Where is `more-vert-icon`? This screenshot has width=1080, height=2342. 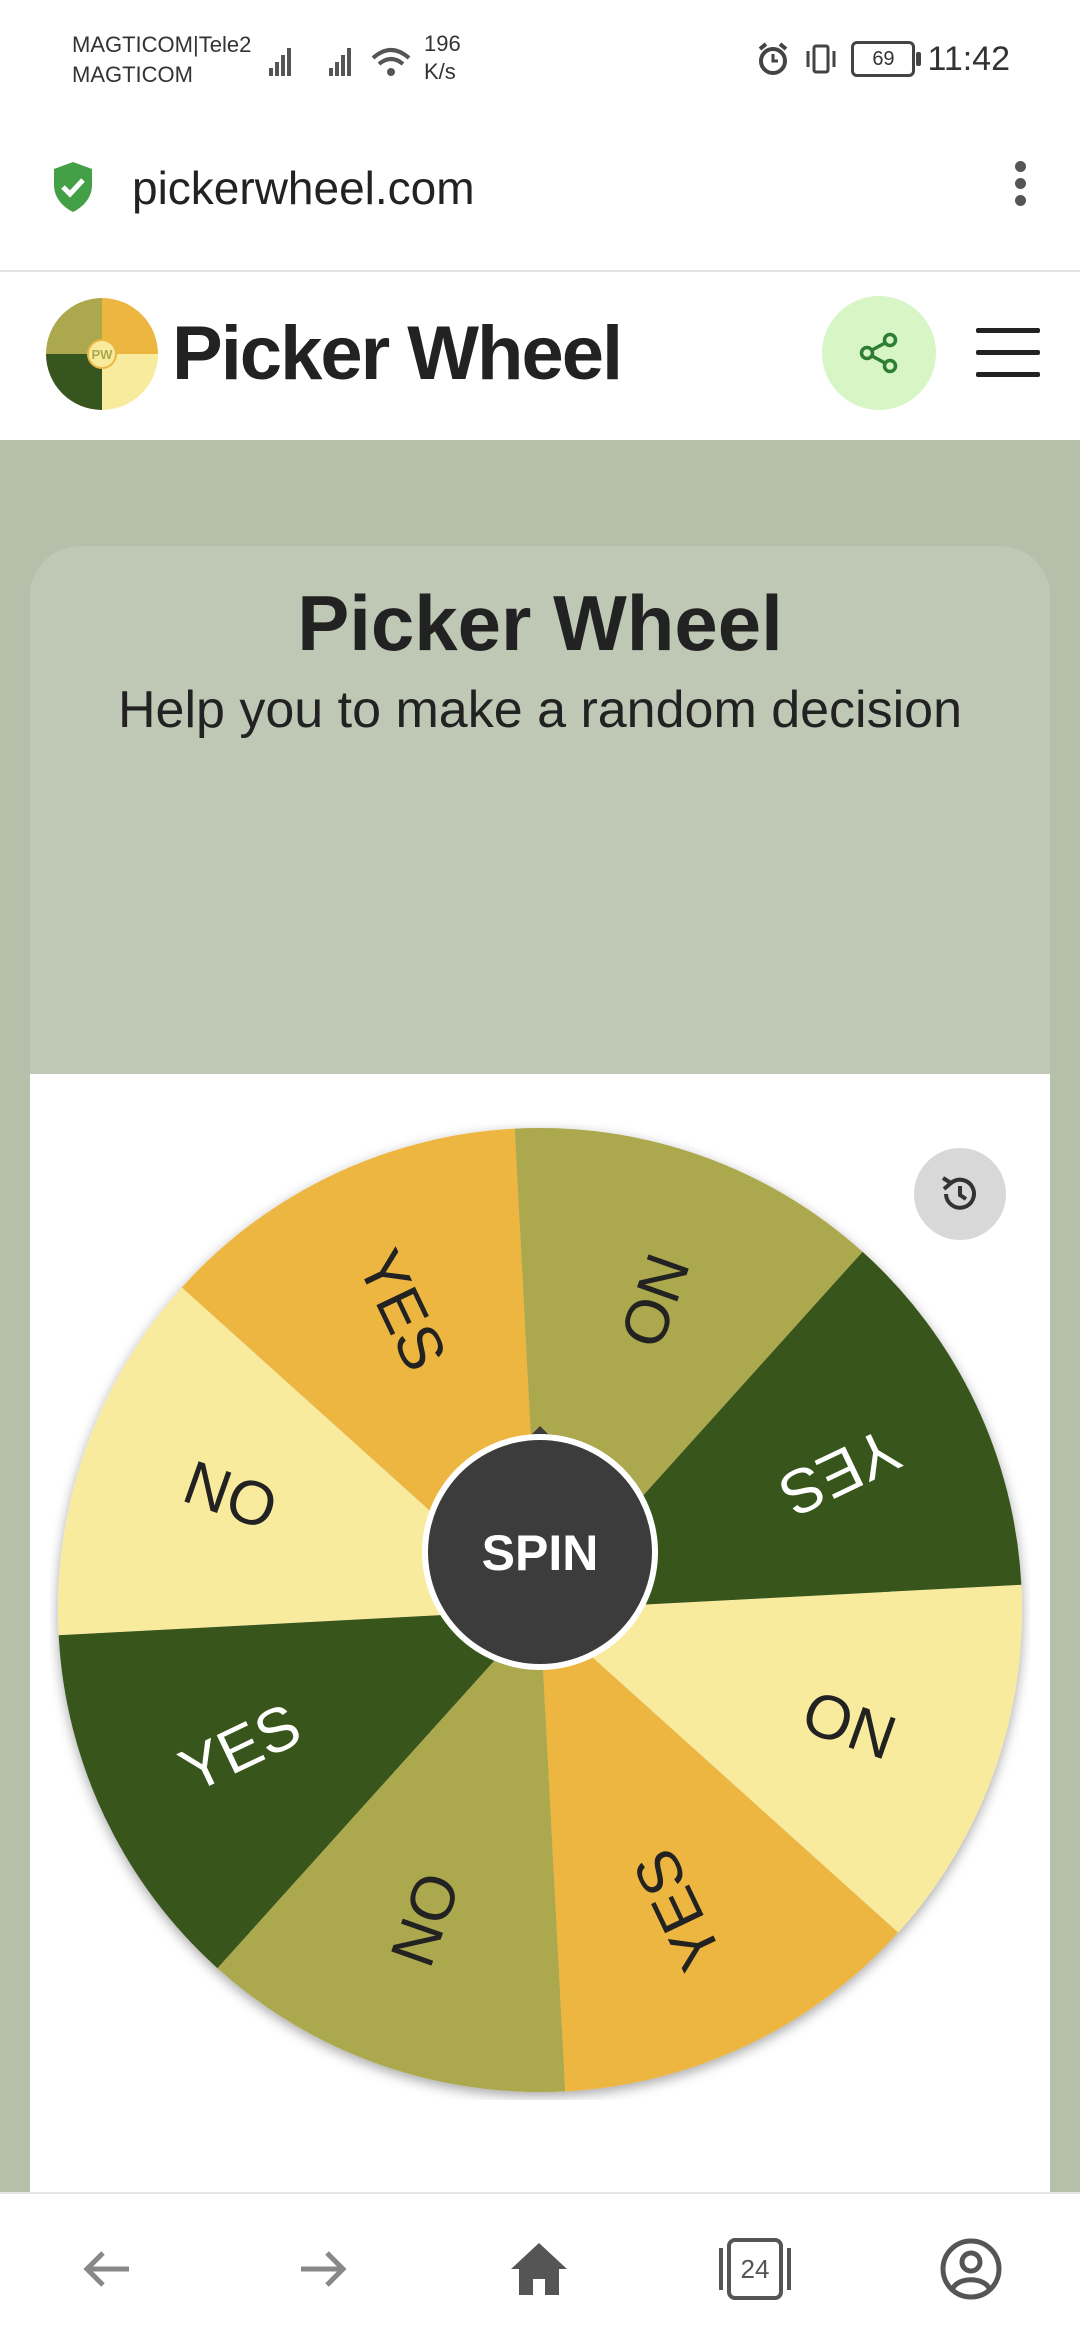
more-vert-icon is located at coordinates (1020, 185).